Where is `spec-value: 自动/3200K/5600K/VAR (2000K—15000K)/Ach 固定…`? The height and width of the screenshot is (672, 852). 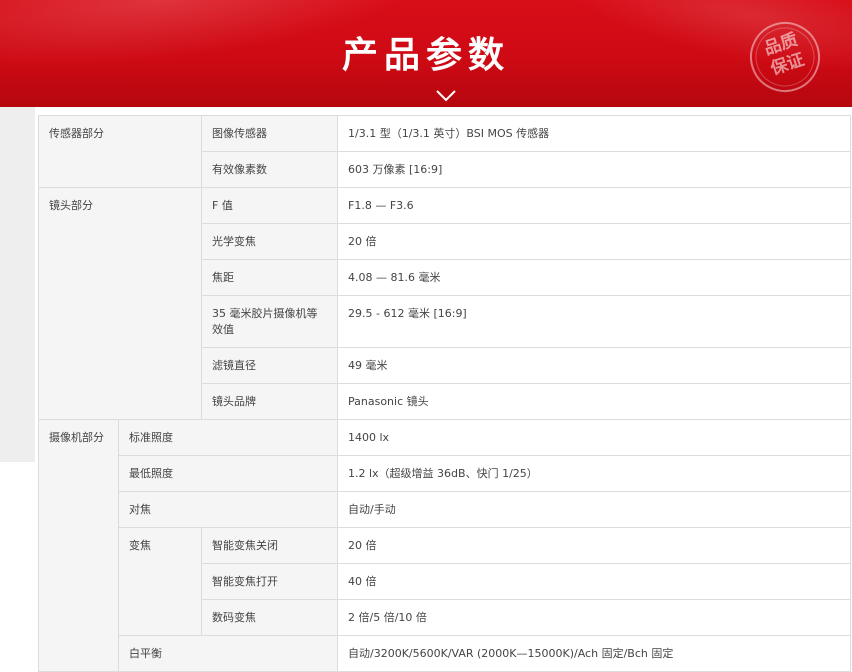
spec-value: 自动/3200K/5600K/VAR (2000K—15000K)/Ach 固定… is located at coordinates (594, 653).